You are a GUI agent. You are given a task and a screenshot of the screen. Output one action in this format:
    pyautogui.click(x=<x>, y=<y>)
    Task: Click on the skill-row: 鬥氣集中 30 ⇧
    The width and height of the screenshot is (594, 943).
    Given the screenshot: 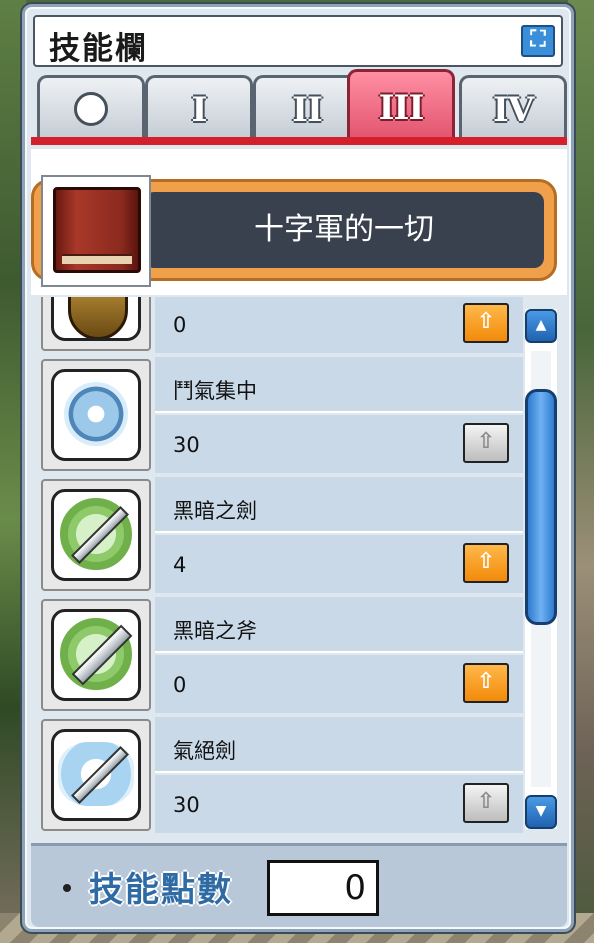 What is the action you would take?
    pyautogui.click(x=282, y=416)
    